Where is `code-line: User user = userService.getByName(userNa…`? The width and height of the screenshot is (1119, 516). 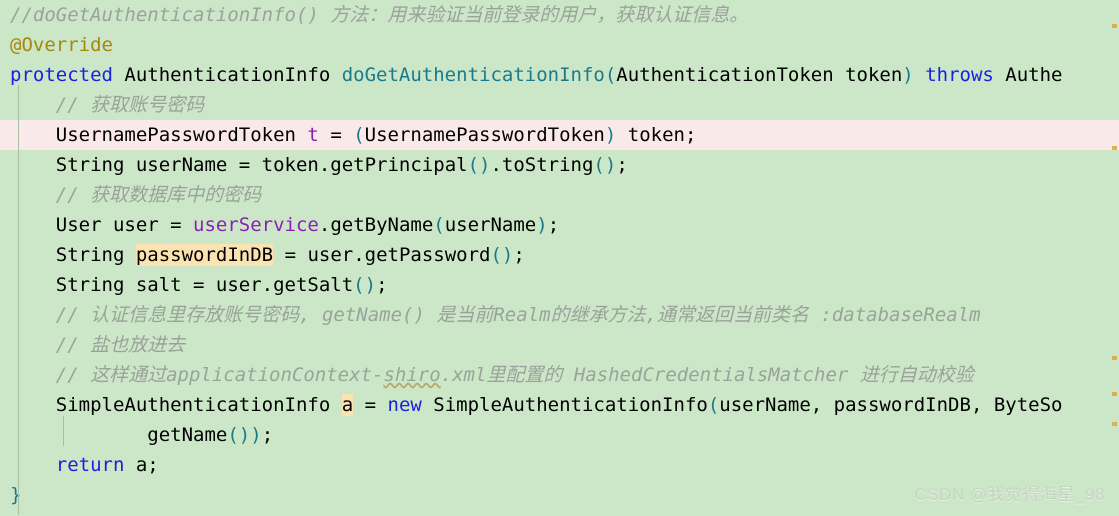
code-line: User user = userService.getByName(userNa… is located at coordinates (559, 225).